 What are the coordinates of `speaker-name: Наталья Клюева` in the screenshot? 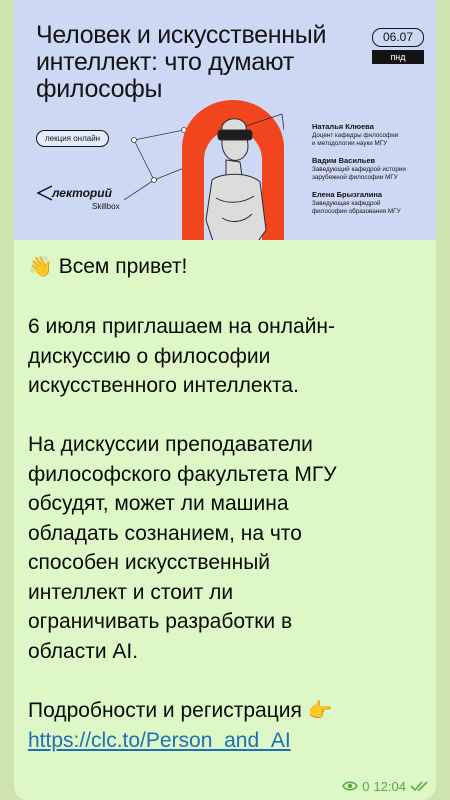 It's located at (343, 126).